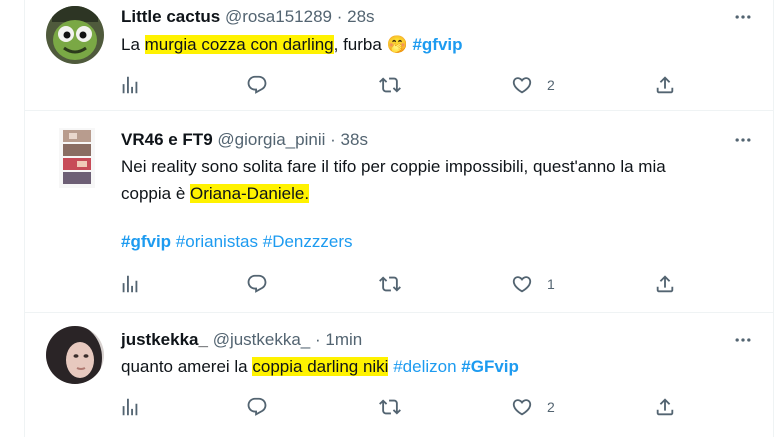 The width and height of the screenshot is (774, 437). What do you see at coordinates (360, 44) in the screenshot?
I see `text-segment: , furba` at bounding box center [360, 44].